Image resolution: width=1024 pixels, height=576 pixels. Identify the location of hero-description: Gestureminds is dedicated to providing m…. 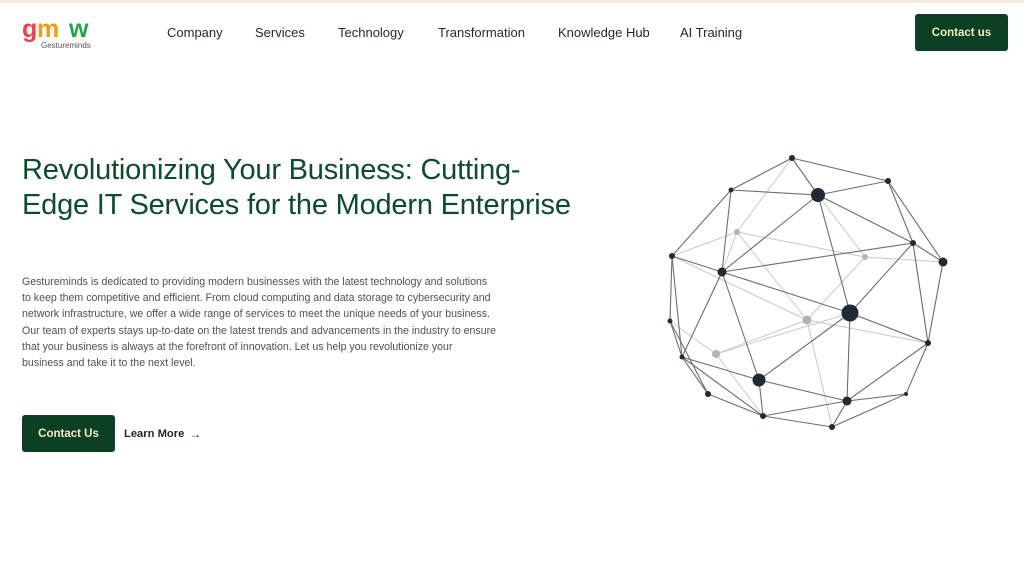
(259, 323).